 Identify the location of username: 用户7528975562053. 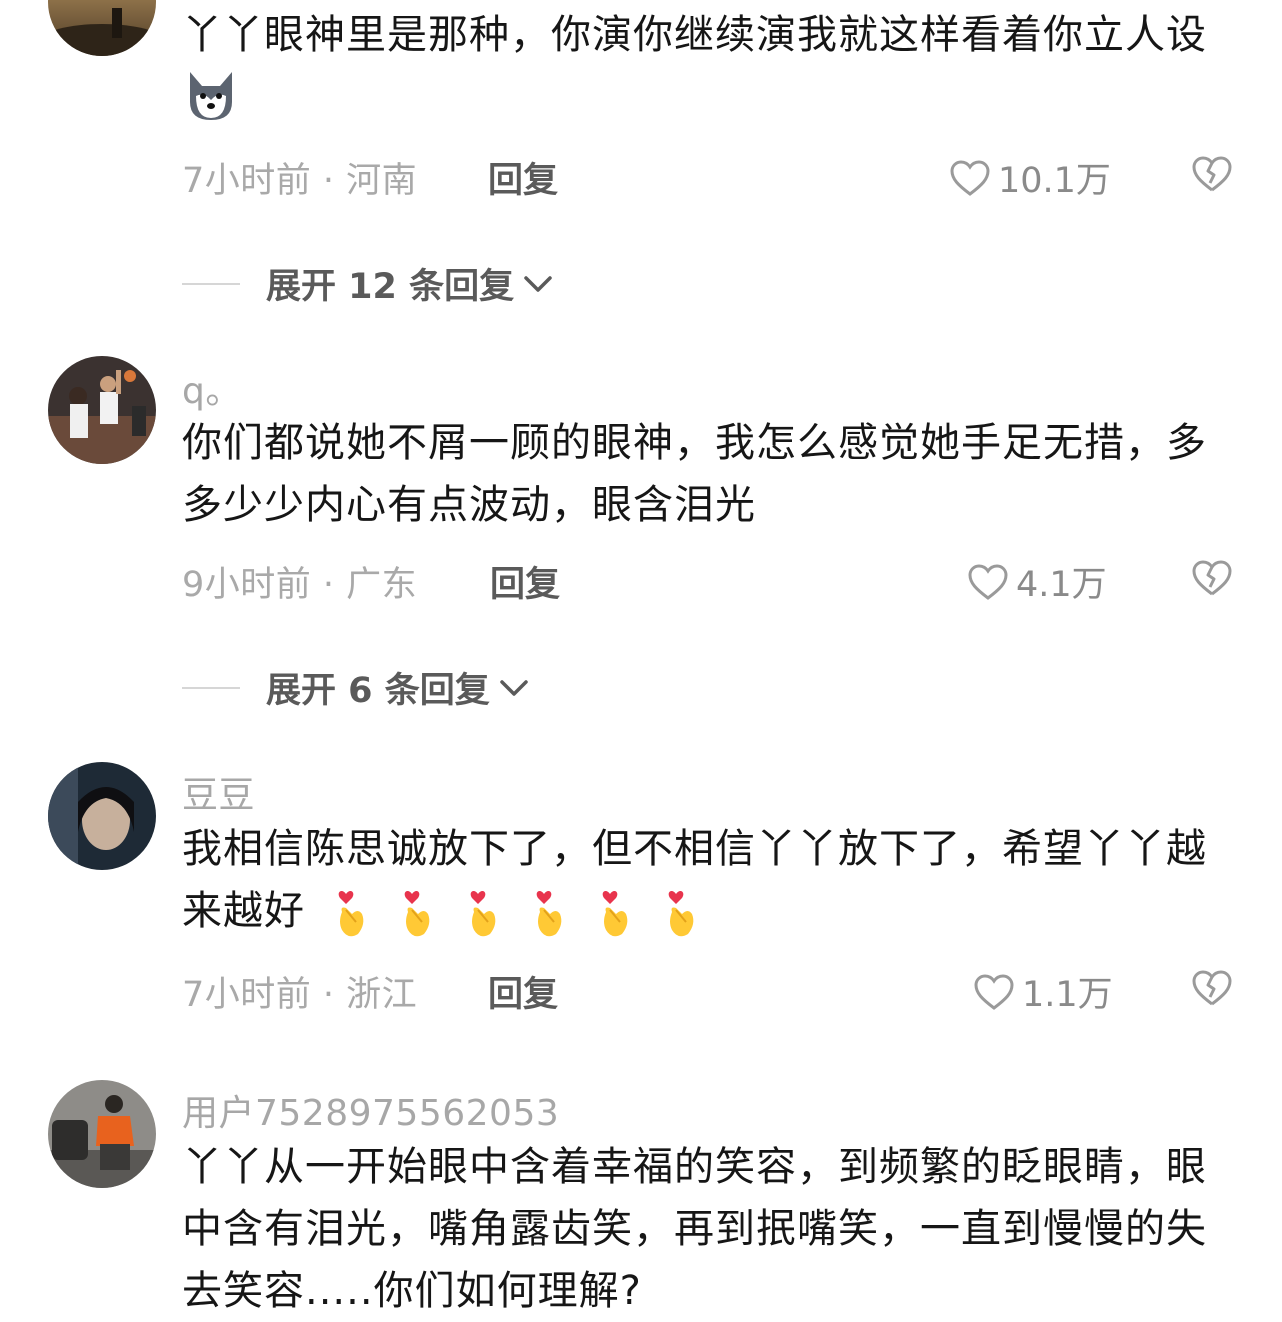
(370, 1110).